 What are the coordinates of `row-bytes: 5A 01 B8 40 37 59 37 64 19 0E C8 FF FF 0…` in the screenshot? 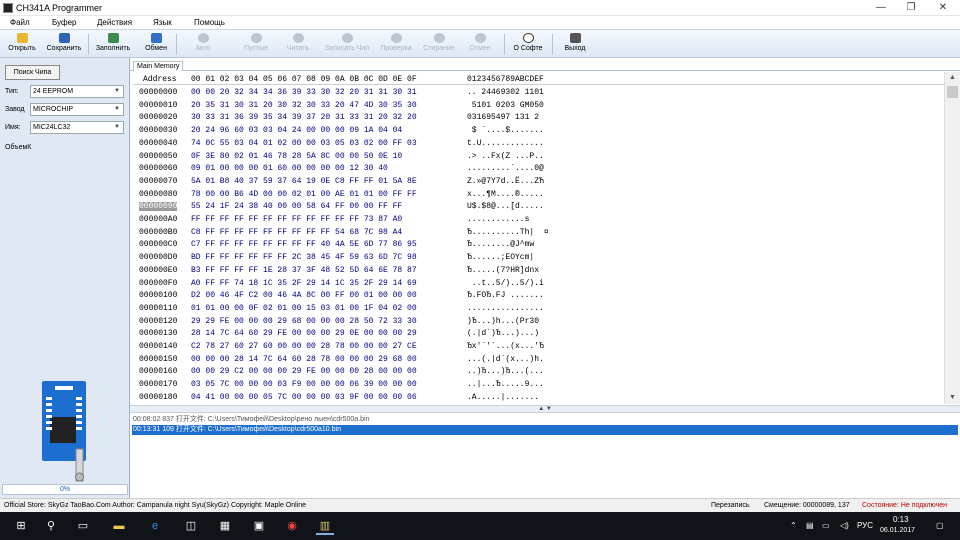 It's located at (304, 181).